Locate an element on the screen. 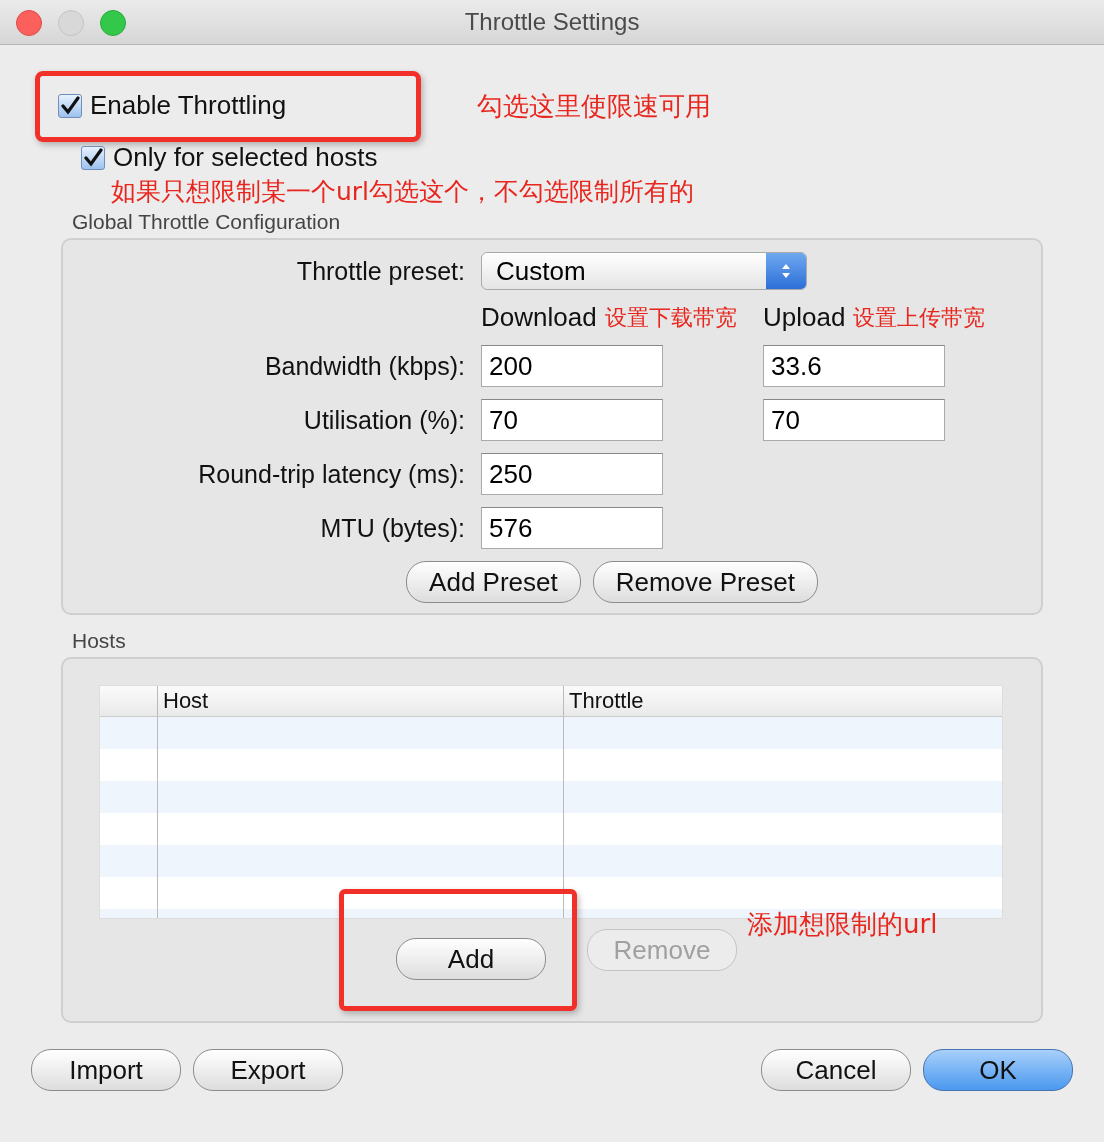  column-header: Download is located at coordinates (539, 317).